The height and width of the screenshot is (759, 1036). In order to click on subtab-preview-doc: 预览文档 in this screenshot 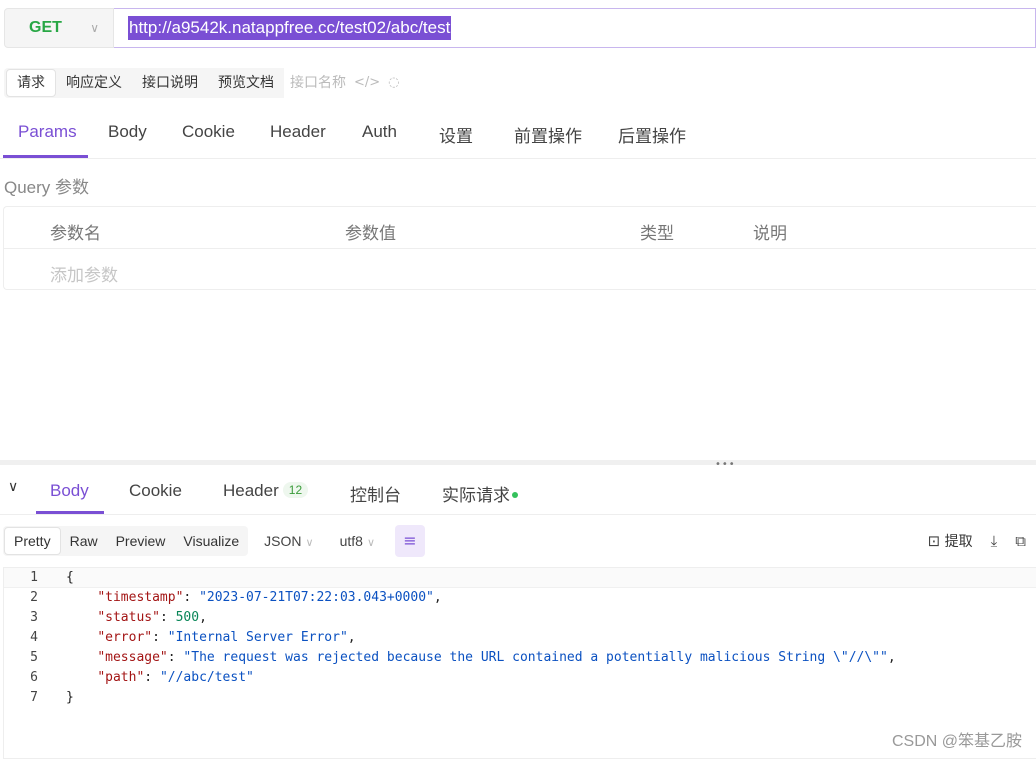, I will do `click(246, 83)`.